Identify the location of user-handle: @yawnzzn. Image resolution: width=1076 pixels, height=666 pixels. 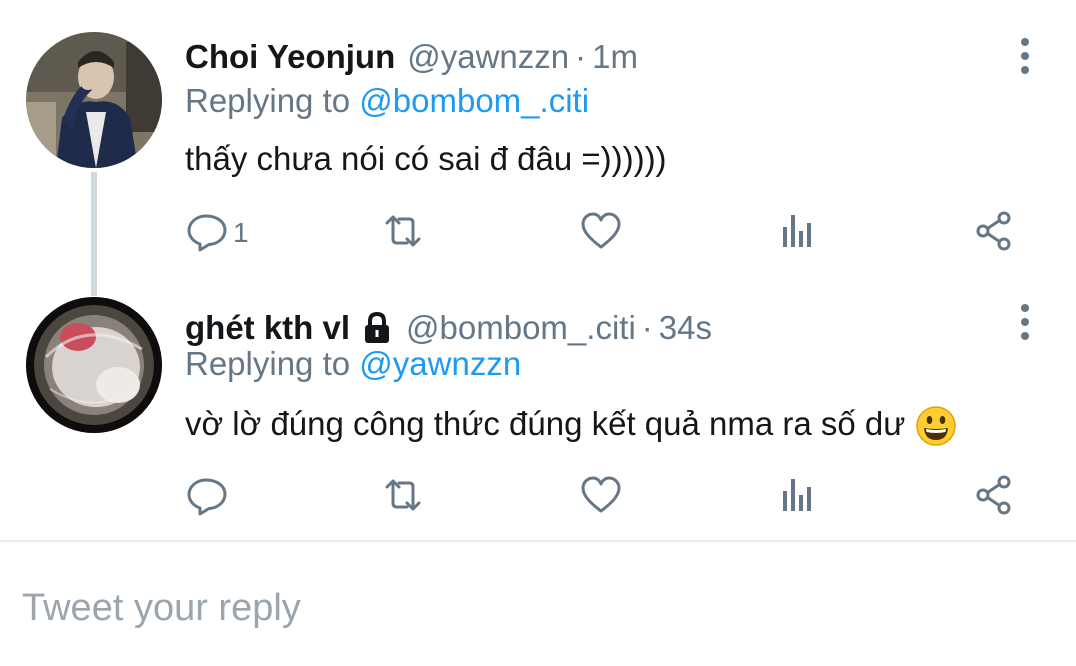
(488, 57).